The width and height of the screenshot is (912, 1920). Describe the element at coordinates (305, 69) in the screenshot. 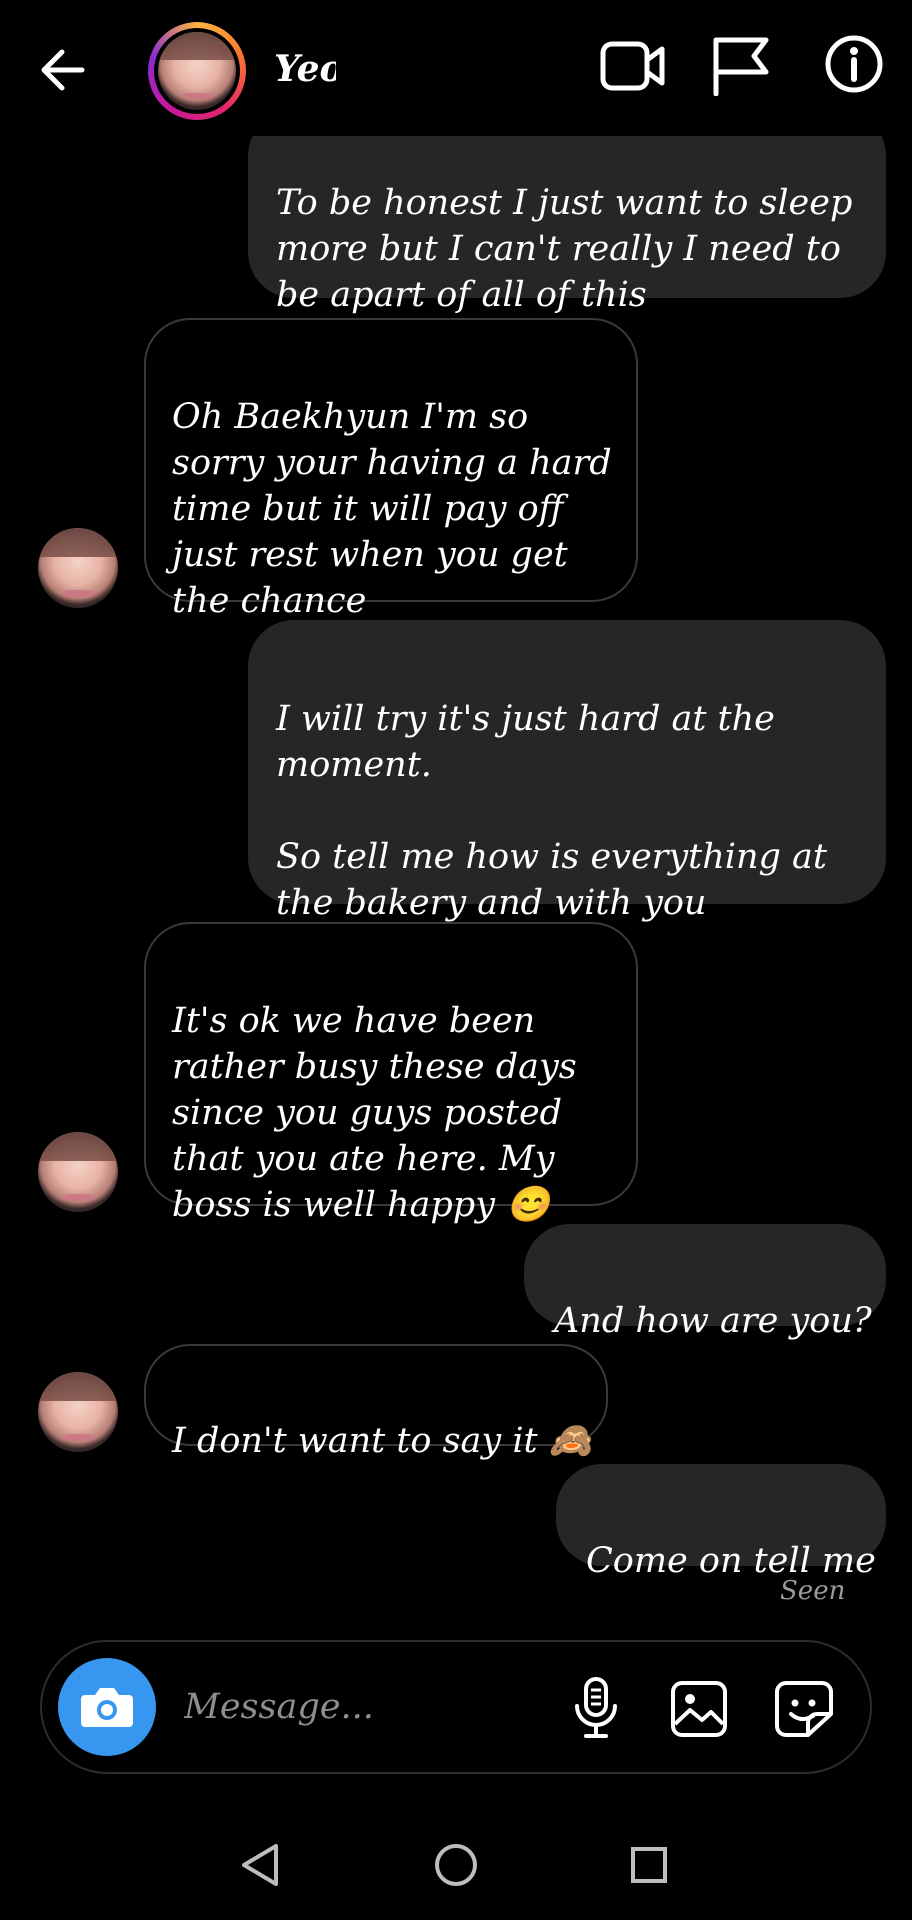

I see `contact-name: Yeol` at that location.